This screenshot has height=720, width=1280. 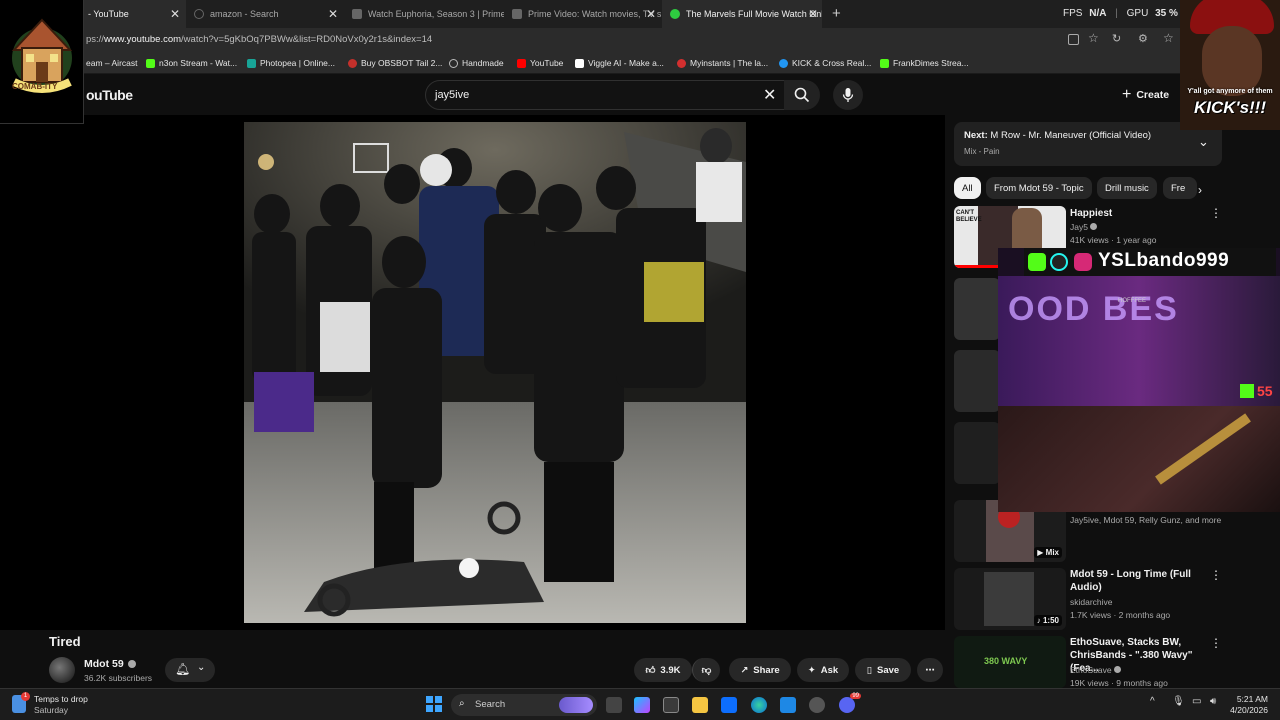 I want to click on network-icon: ▭, so click(x=1196, y=701).